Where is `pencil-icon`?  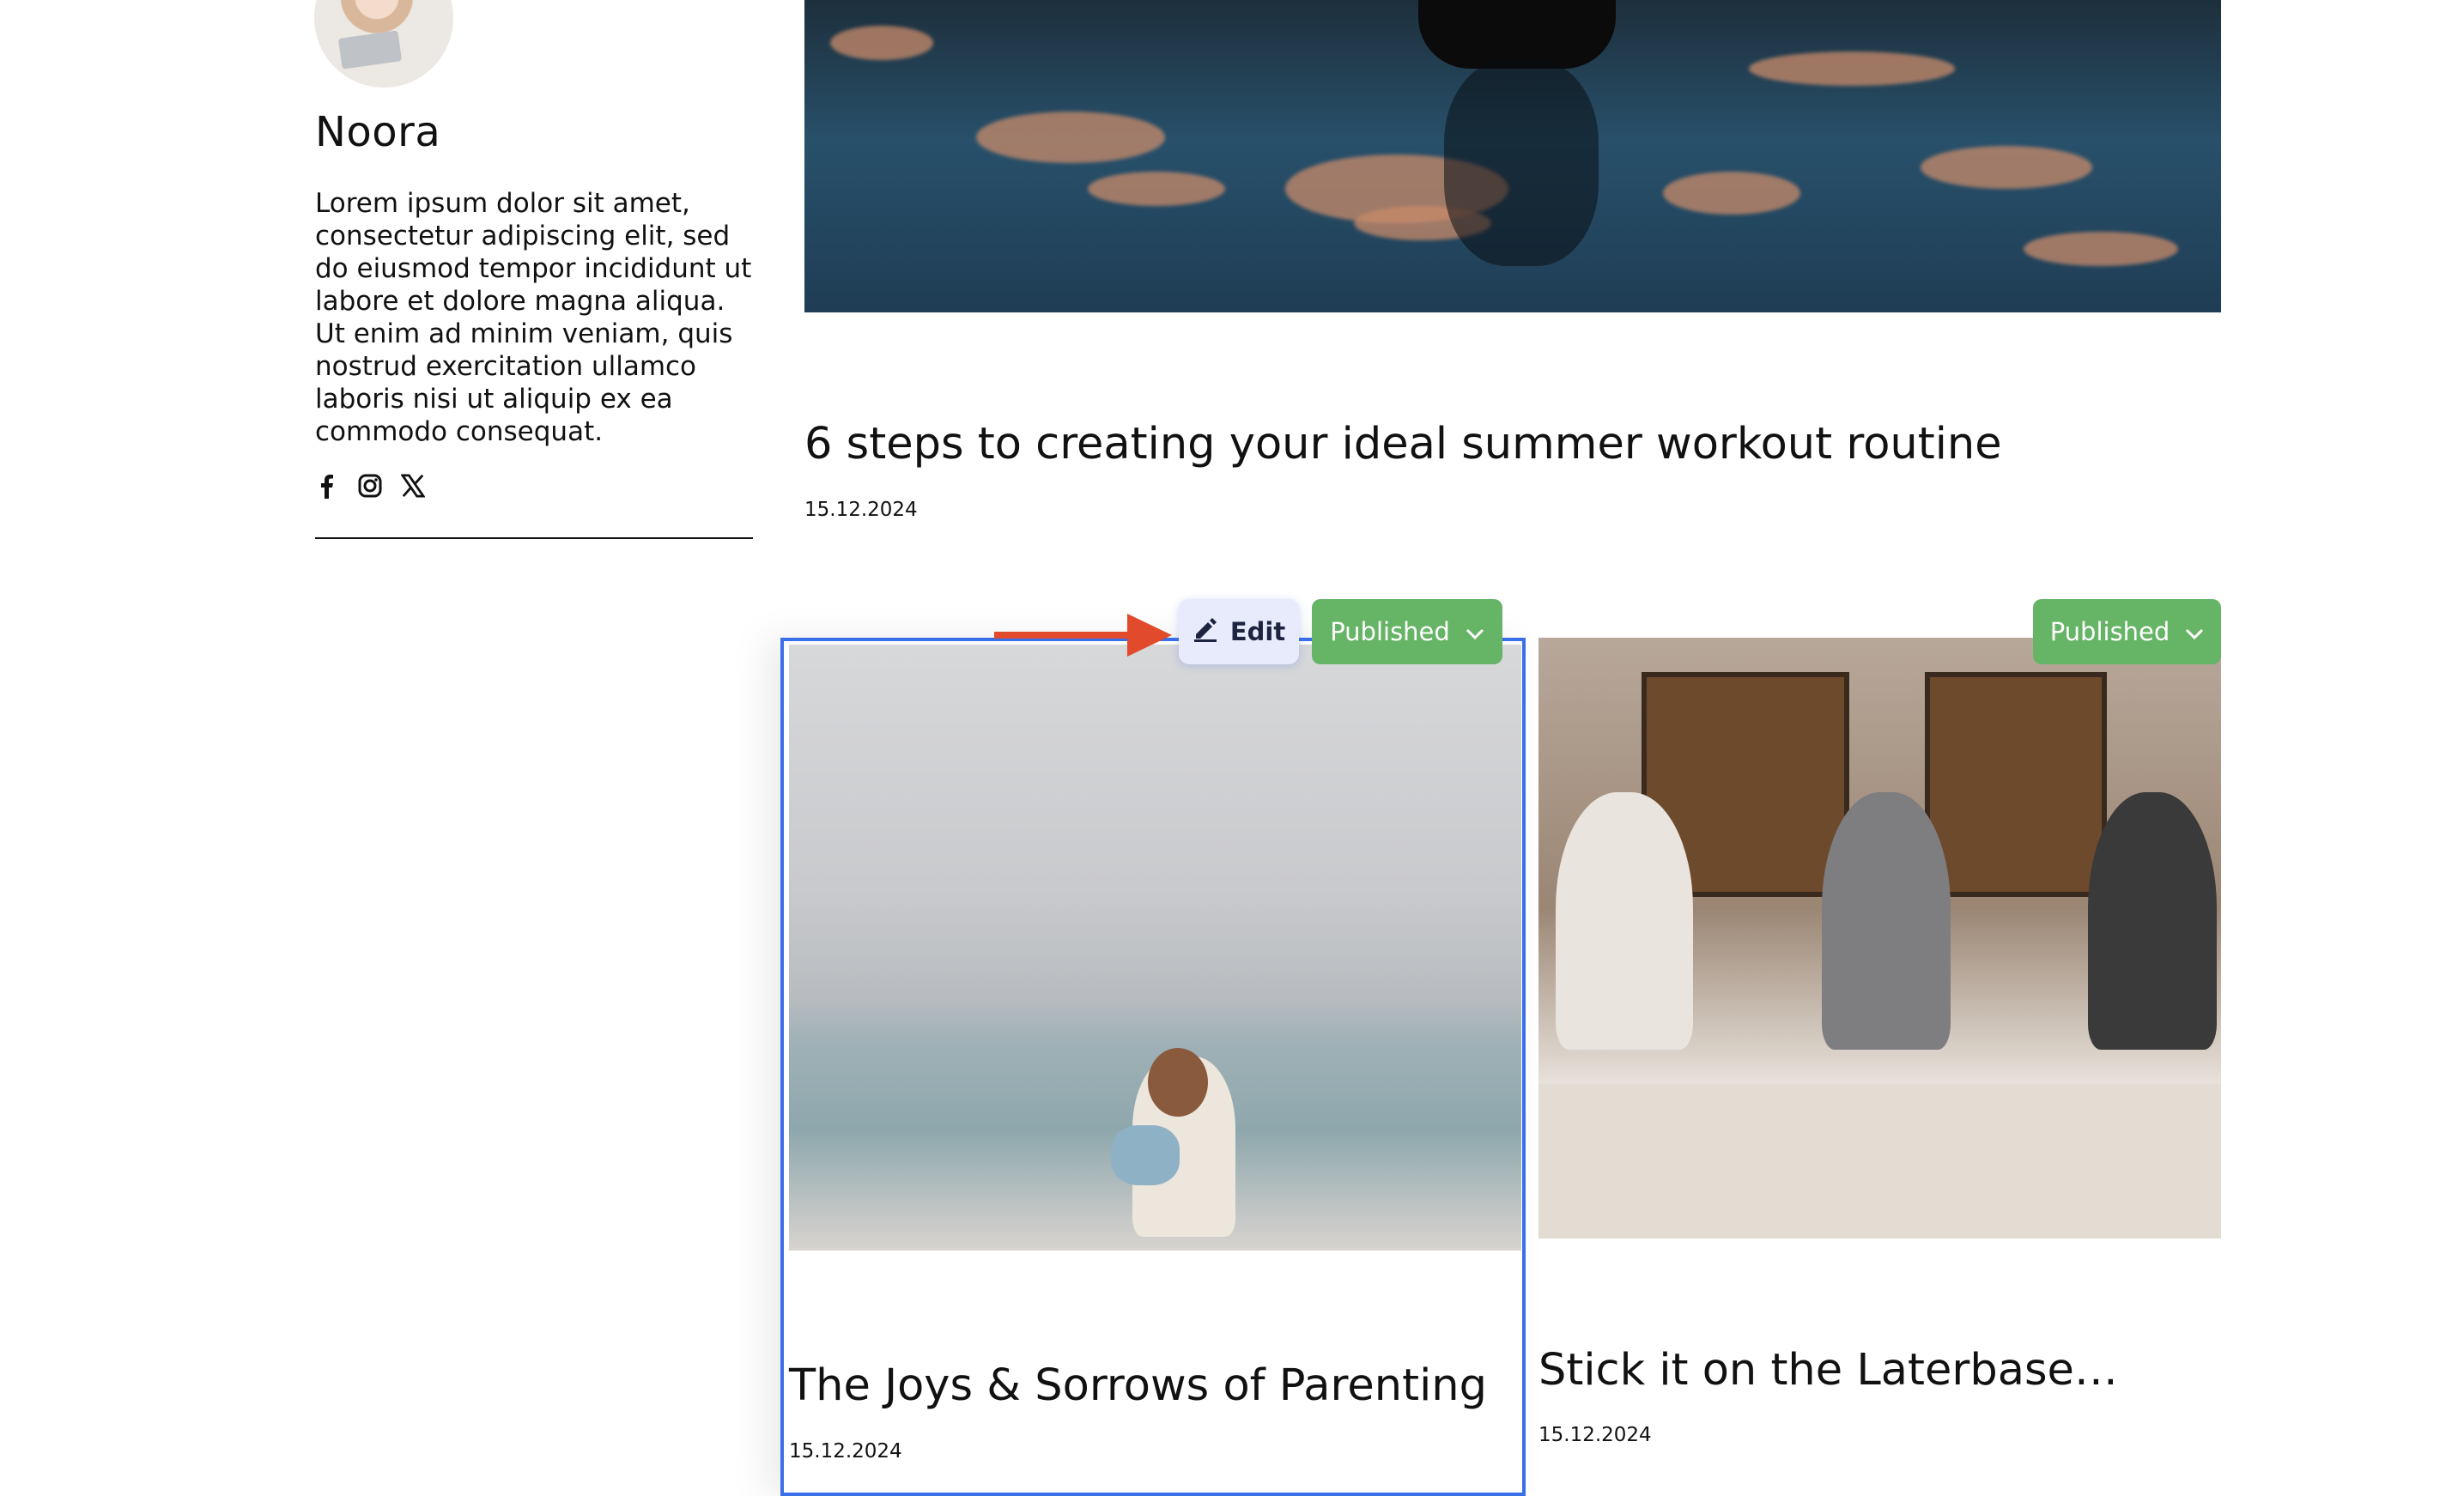
pencil-icon is located at coordinates (1205, 632).